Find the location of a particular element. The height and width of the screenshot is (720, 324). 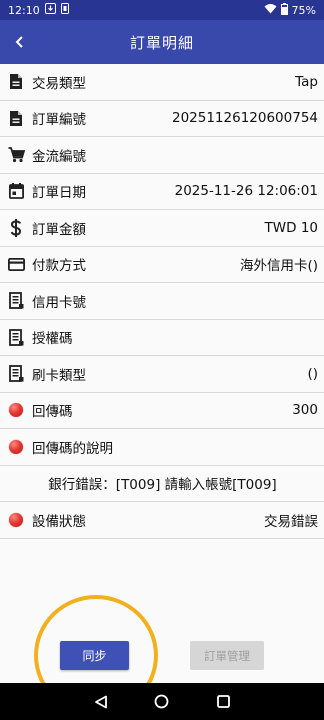

status-time: 12:10 is located at coordinates (24, 10).